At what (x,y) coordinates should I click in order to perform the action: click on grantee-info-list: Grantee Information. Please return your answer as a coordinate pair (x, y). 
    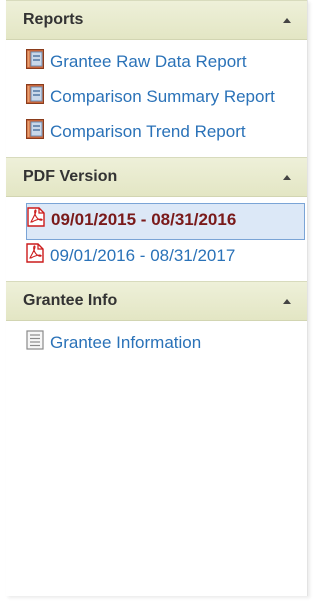
    Looking at the image, I should click on (156, 344).